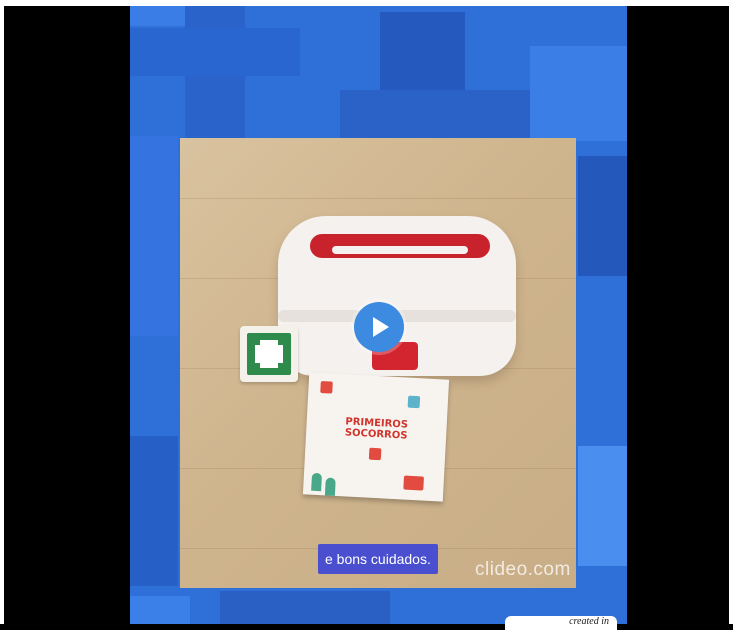  I want to click on first-aid-cross-icon, so click(269, 354).